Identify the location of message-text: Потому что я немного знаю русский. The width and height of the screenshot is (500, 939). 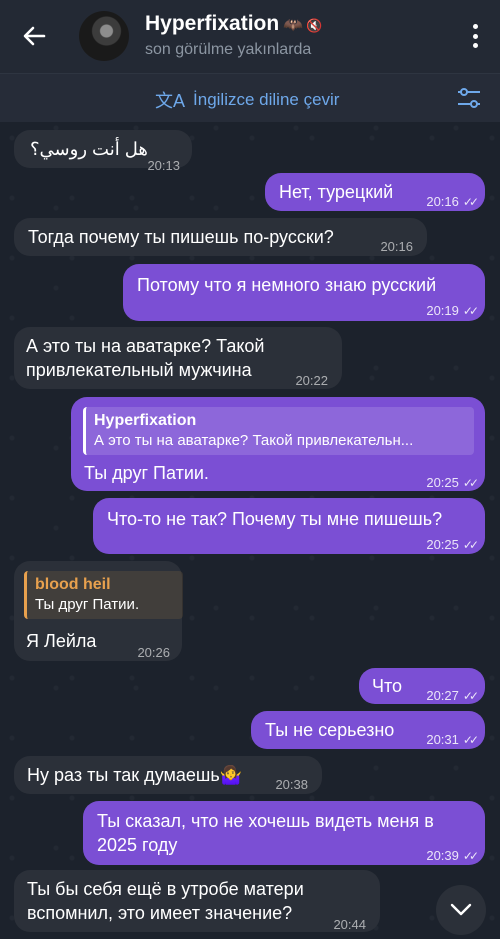
(287, 285).